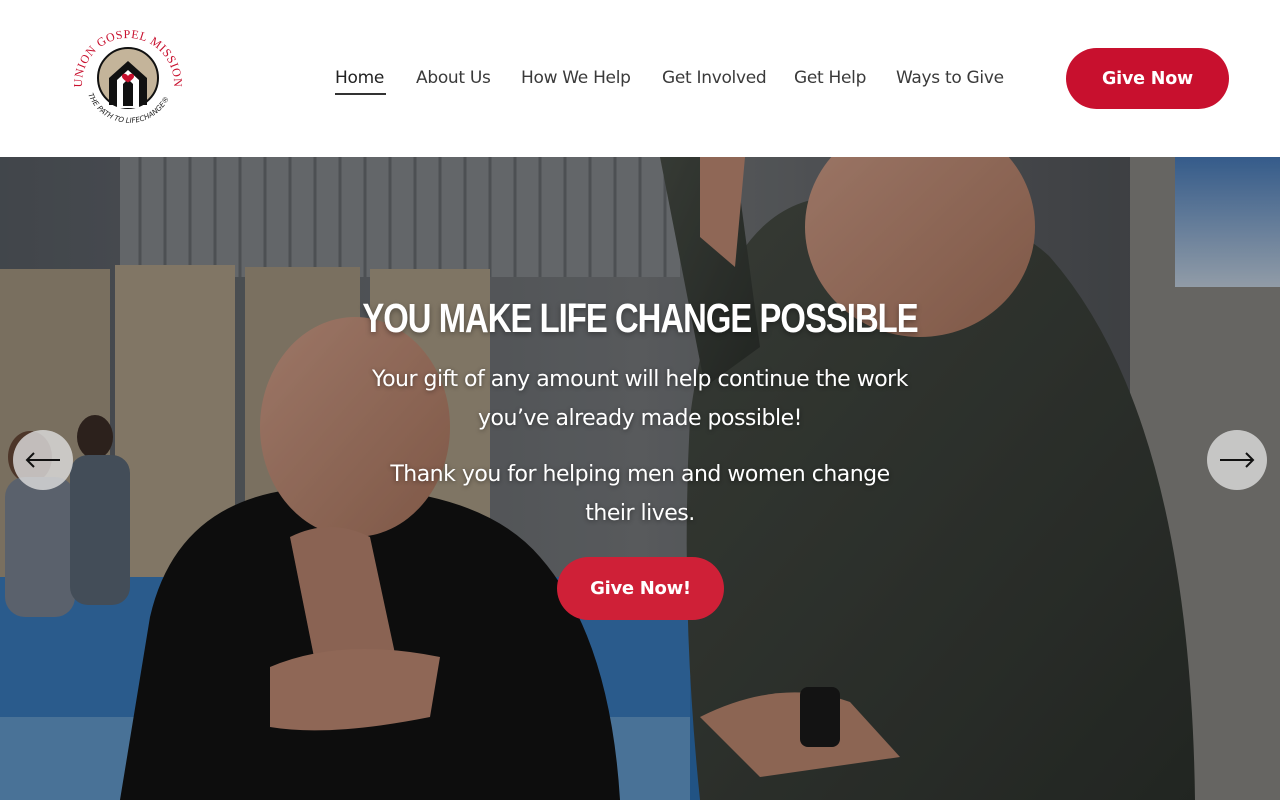 This screenshot has width=1280, height=800. I want to click on nav-item-get-help: Get Help, so click(830, 78).